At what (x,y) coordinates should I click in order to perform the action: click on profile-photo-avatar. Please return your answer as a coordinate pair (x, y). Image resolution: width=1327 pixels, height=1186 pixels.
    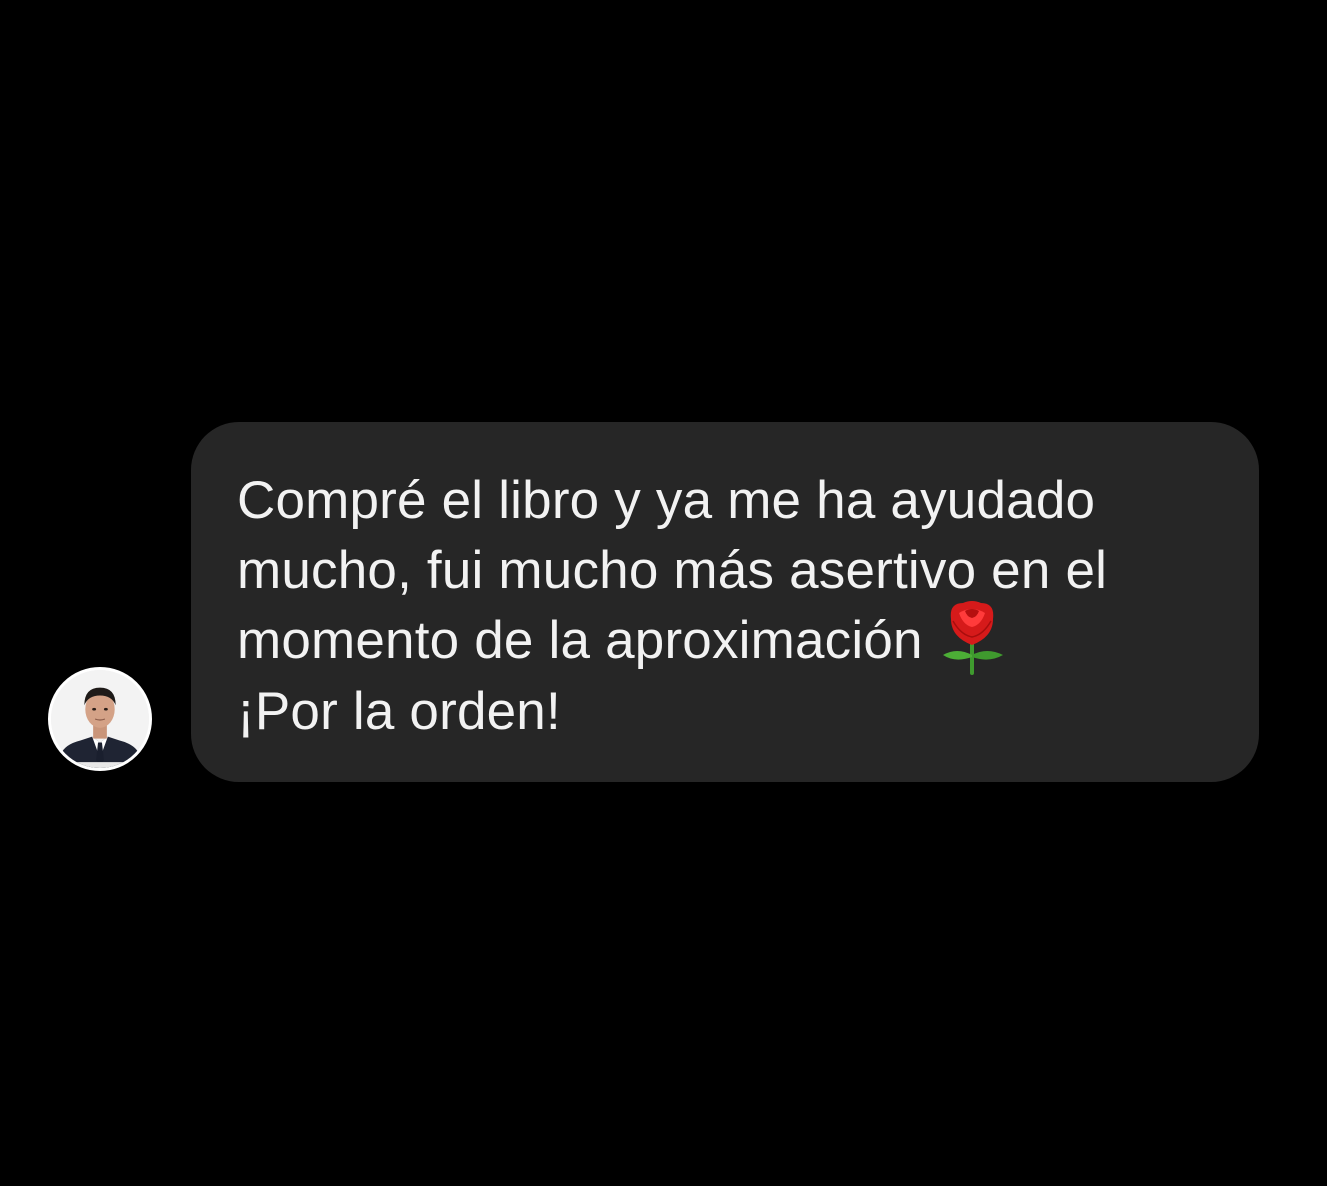
    Looking at the image, I should click on (100, 719).